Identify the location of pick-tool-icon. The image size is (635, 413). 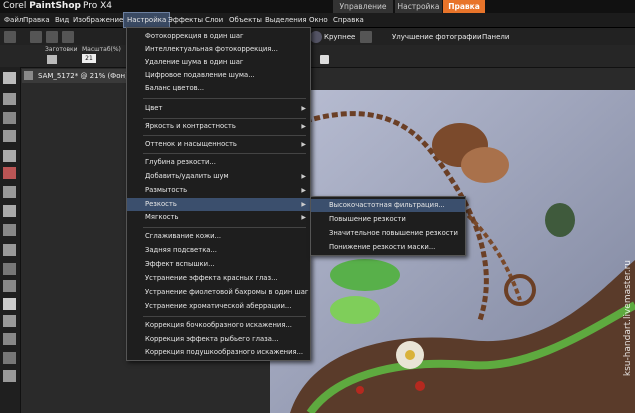
(9, 78).